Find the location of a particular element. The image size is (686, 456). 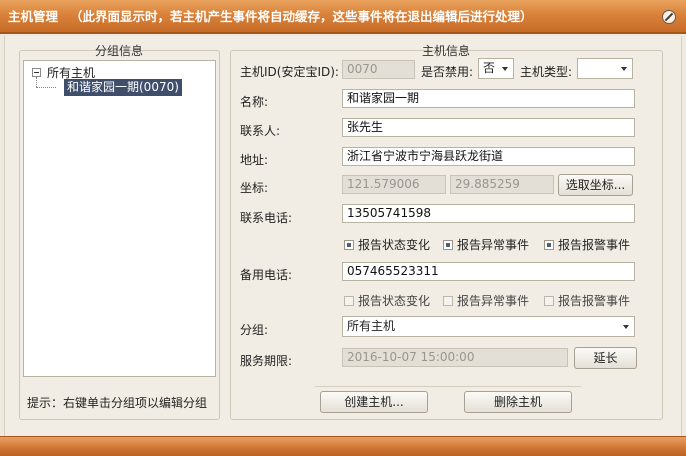

host-type-label: 主机类型: is located at coordinates (546, 72).